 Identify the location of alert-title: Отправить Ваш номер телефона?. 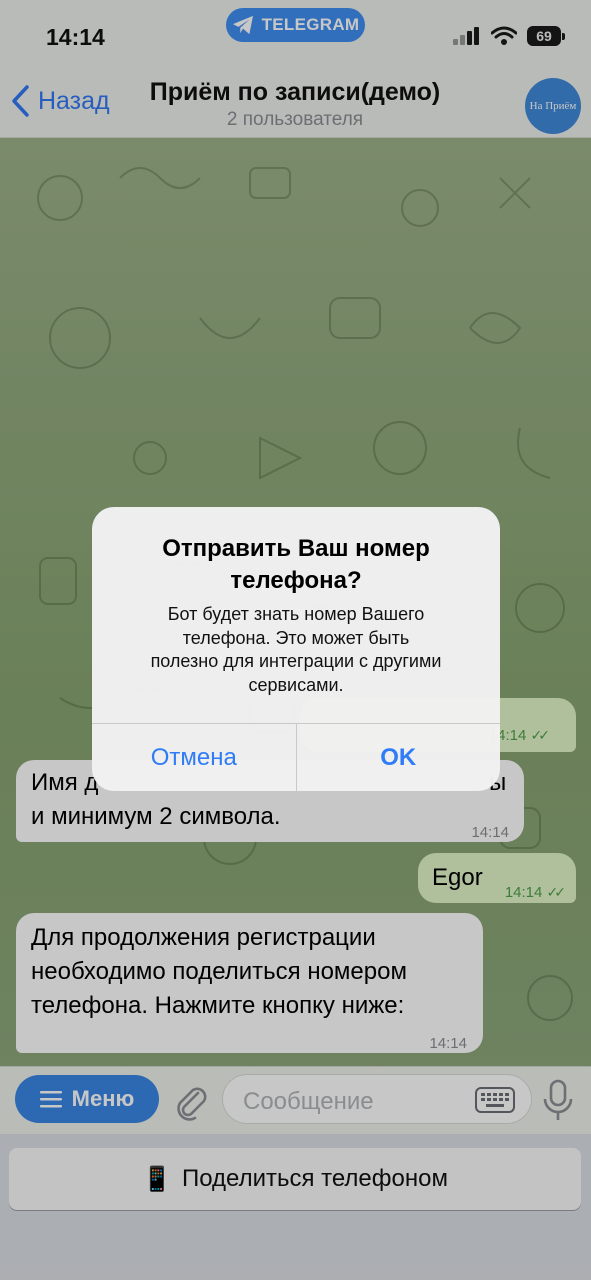
(296, 564).